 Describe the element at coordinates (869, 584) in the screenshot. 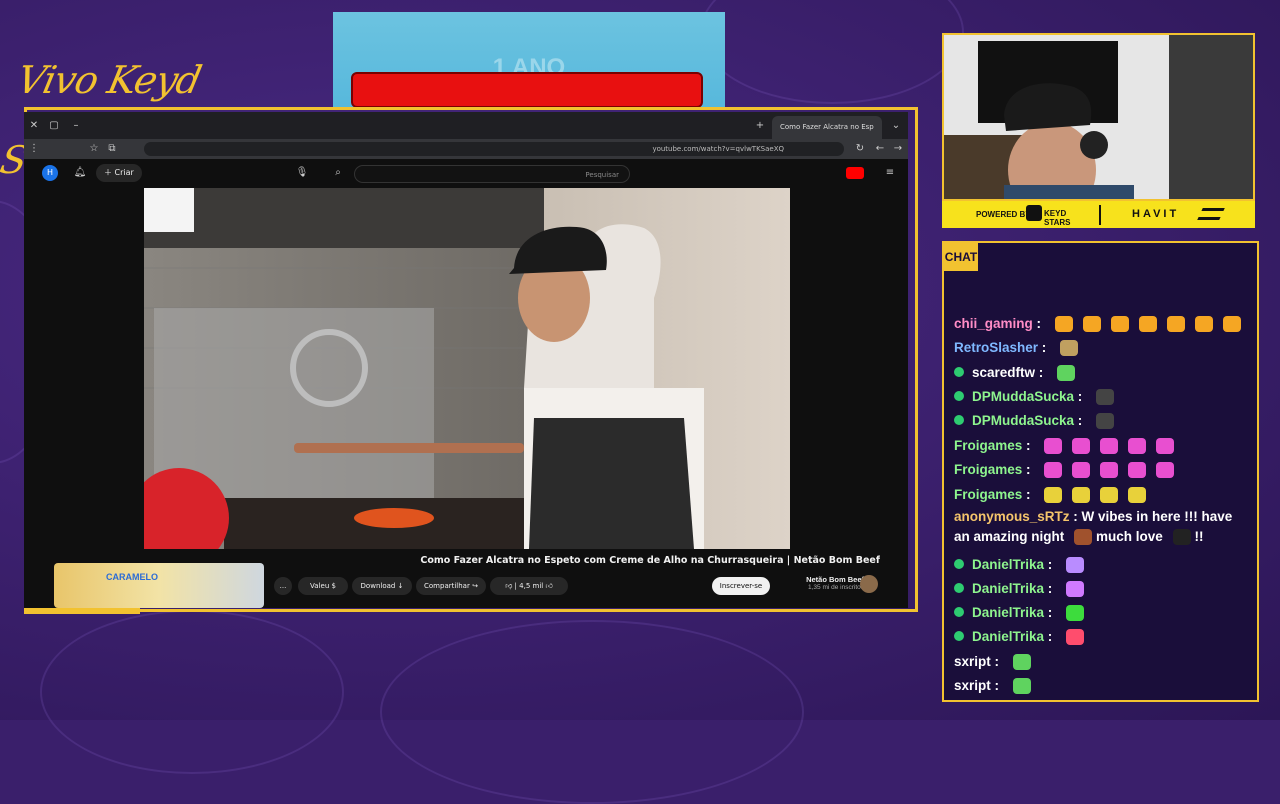

I see `channel-avatar` at that location.